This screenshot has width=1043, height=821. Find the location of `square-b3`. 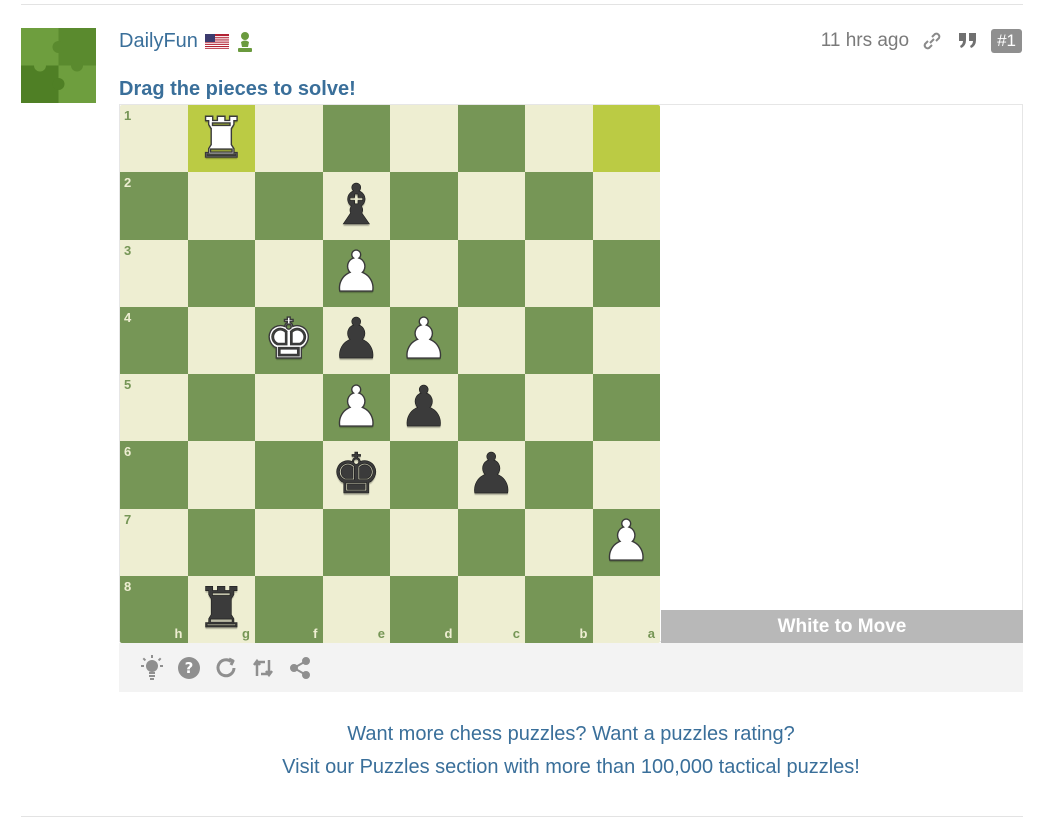

square-b3 is located at coordinates (559, 273).